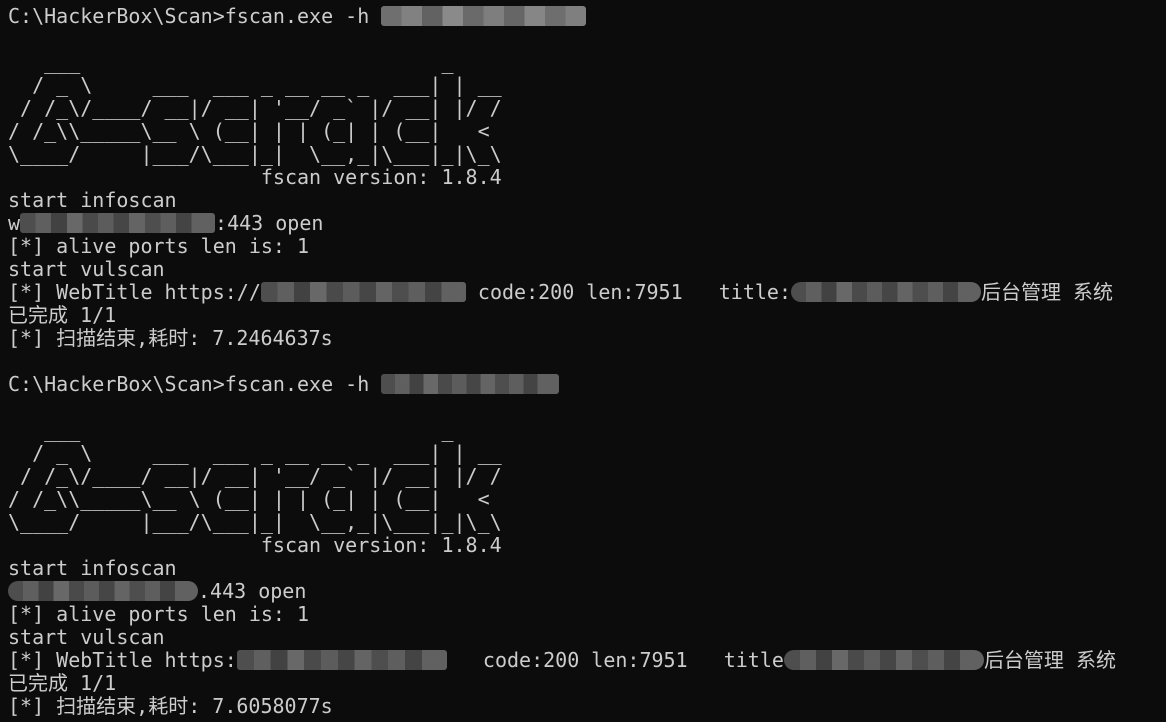  What do you see at coordinates (269, 223) in the screenshot?
I see `open-port-suffix: :443 open` at bounding box center [269, 223].